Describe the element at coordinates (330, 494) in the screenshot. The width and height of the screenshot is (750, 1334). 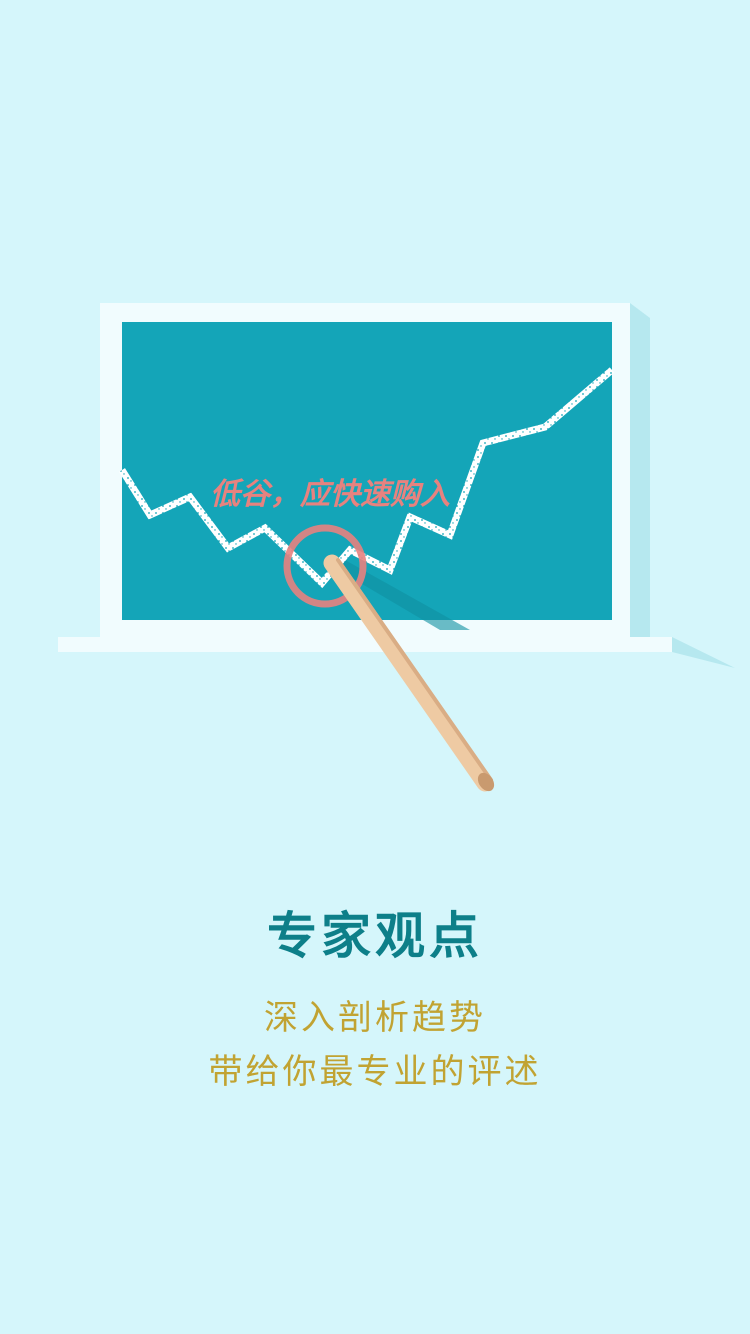
I see `board-annotation: 低谷，应快速购入` at that location.